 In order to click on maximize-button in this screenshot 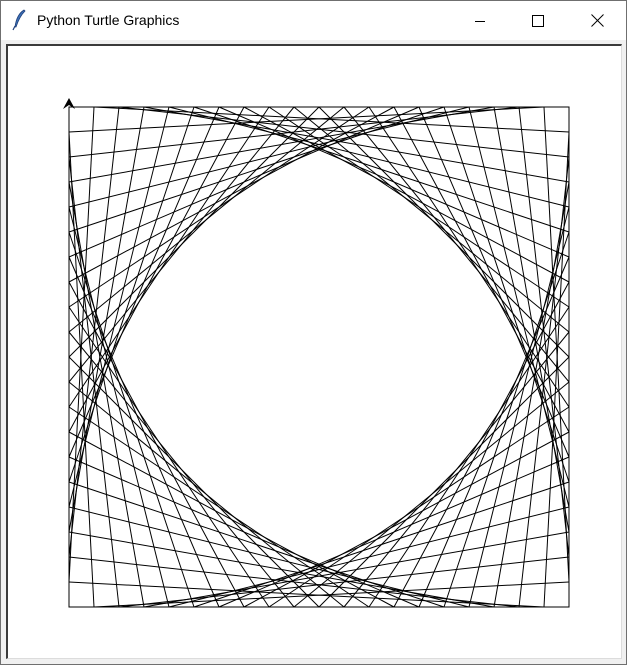, I will do `click(538, 20)`.